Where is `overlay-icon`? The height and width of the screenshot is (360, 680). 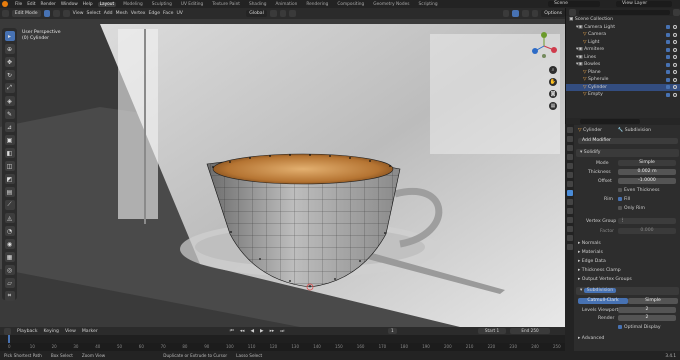
overlay-icon is located at coordinates (506, 13).